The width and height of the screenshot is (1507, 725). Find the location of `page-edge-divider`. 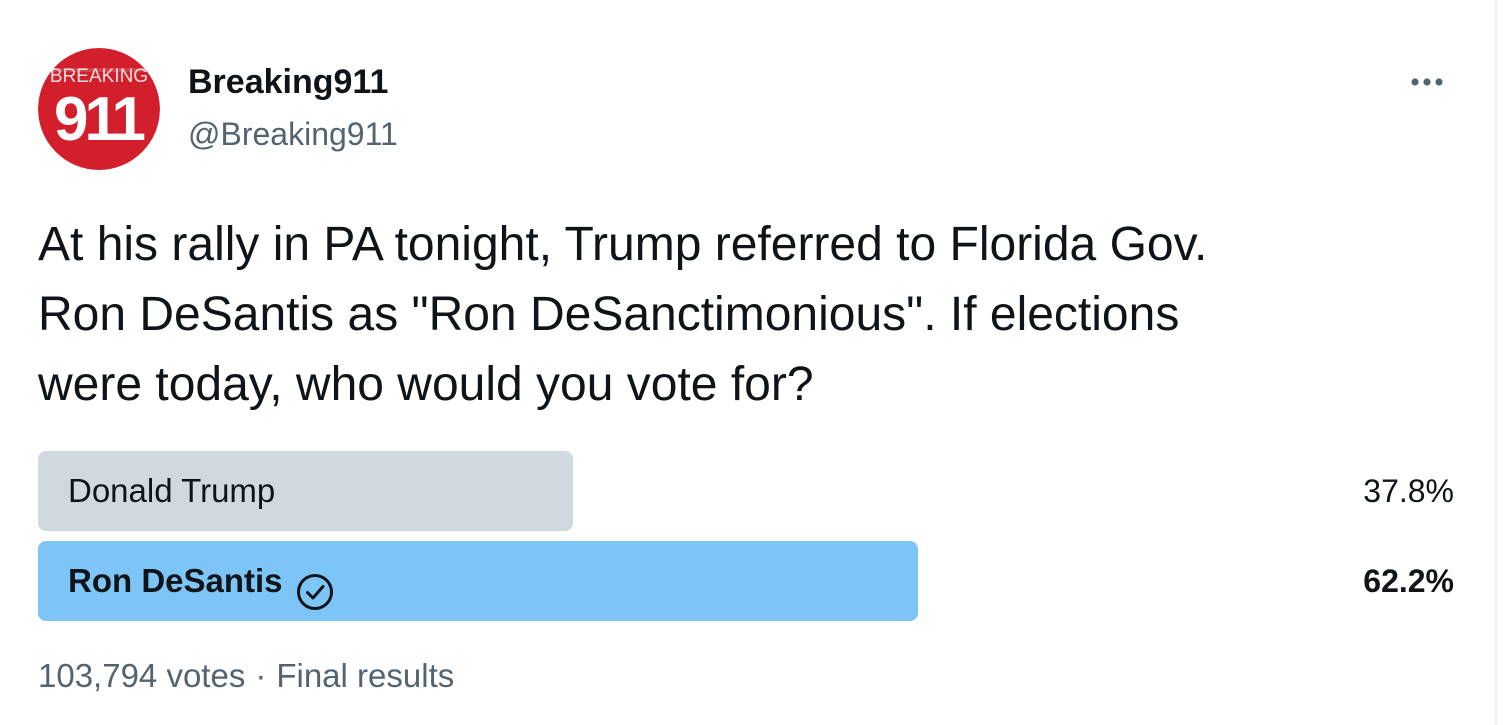

page-edge-divider is located at coordinates (1496, 362).